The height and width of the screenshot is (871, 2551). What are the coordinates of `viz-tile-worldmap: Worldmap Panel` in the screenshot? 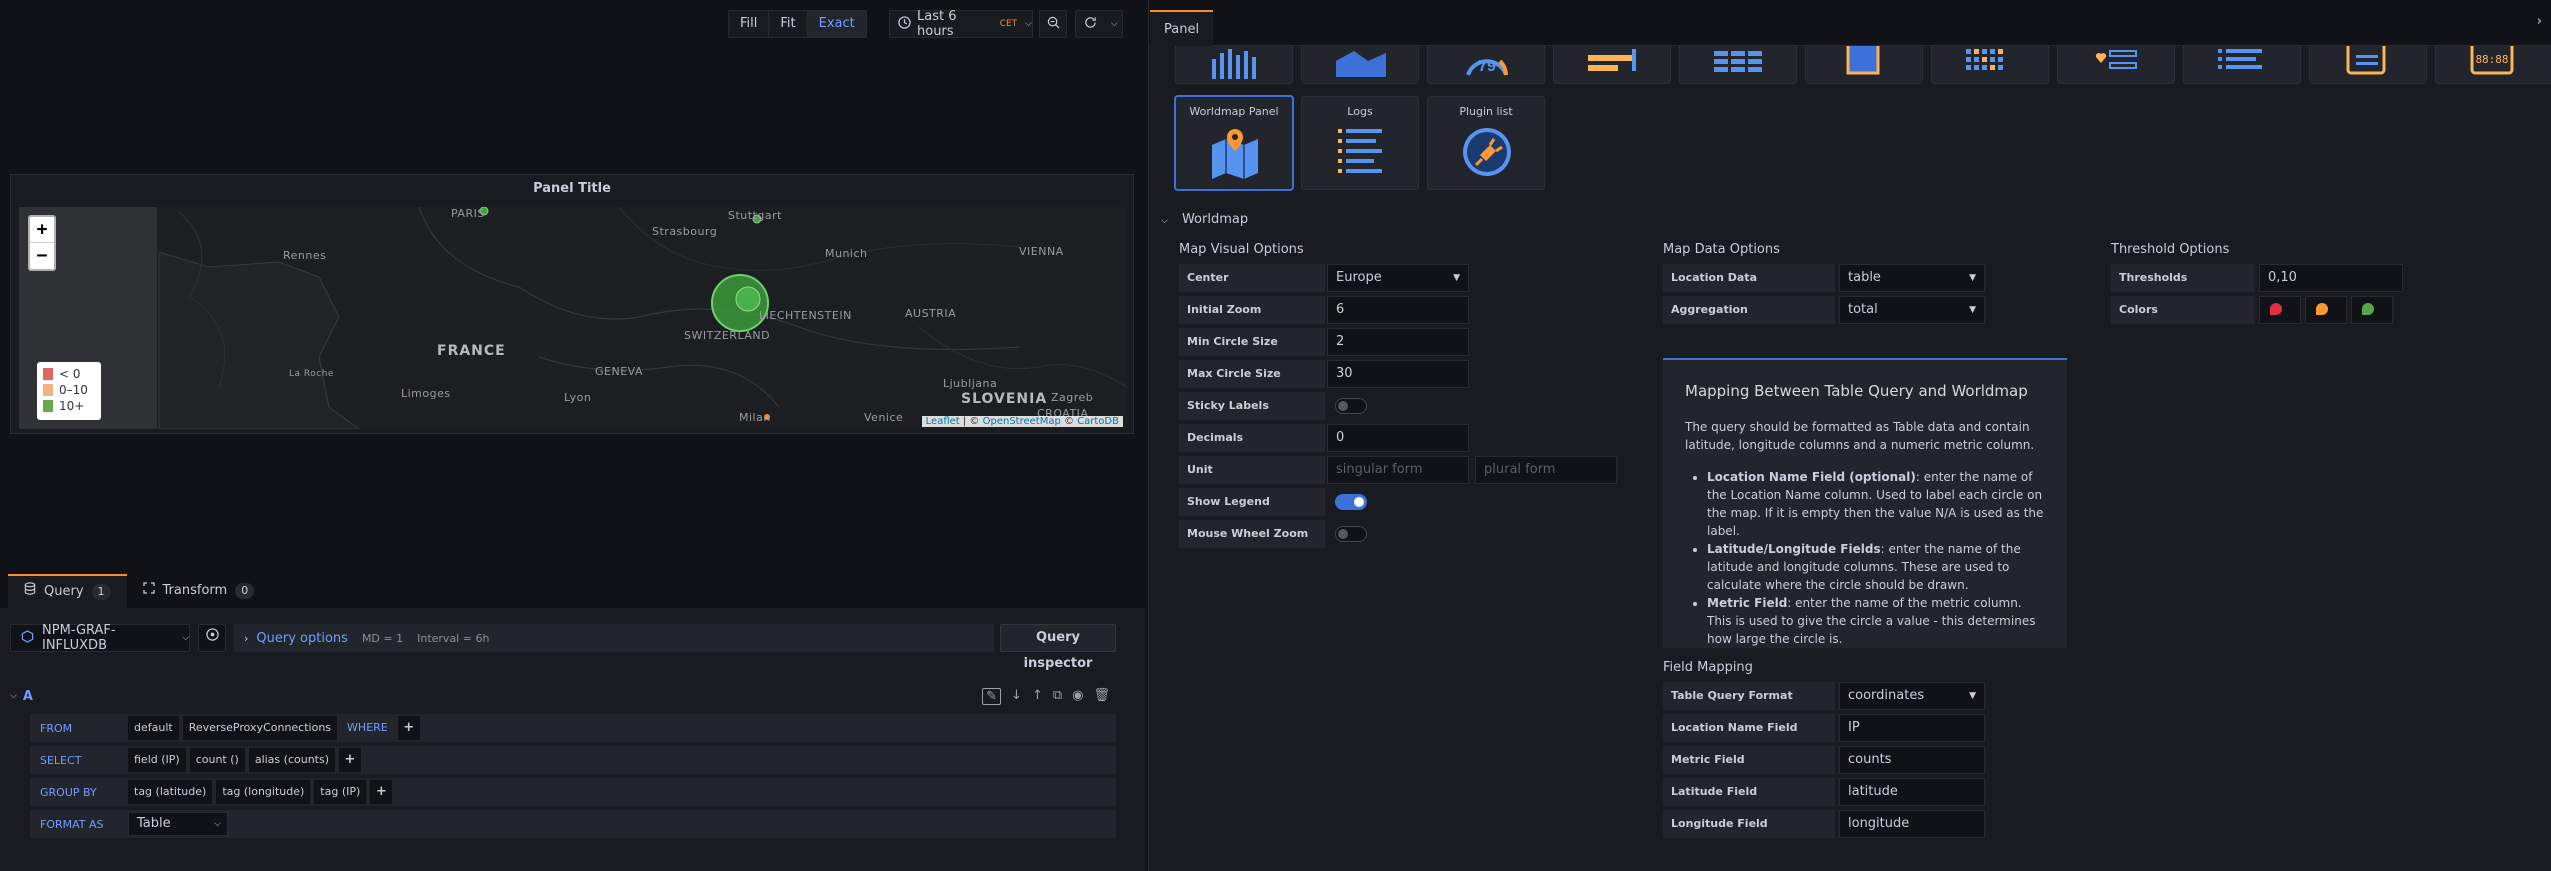 It's located at (1234, 143).